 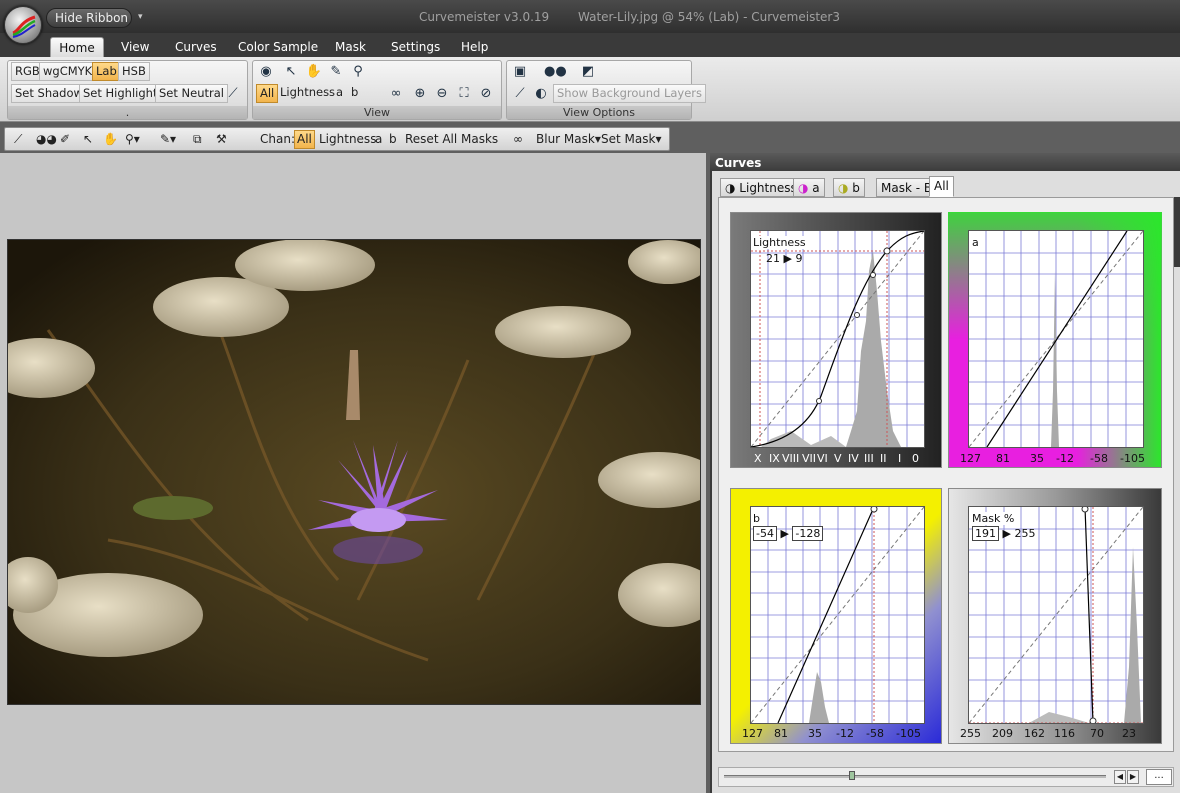 What do you see at coordinates (809, 458) in the screenshot?
I see `tick: VII` at bounding box center [809, 458].